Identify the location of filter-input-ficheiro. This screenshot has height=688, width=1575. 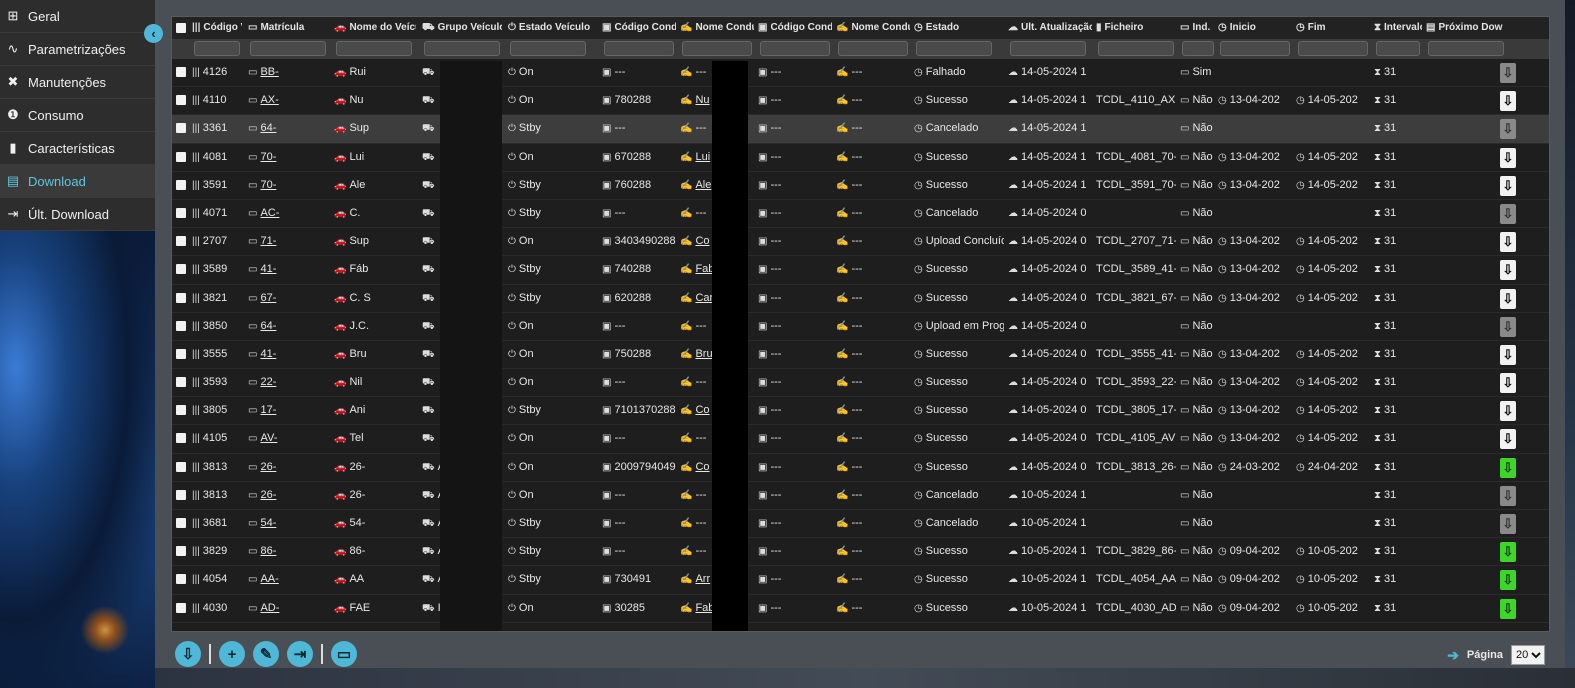
(1136, 48).